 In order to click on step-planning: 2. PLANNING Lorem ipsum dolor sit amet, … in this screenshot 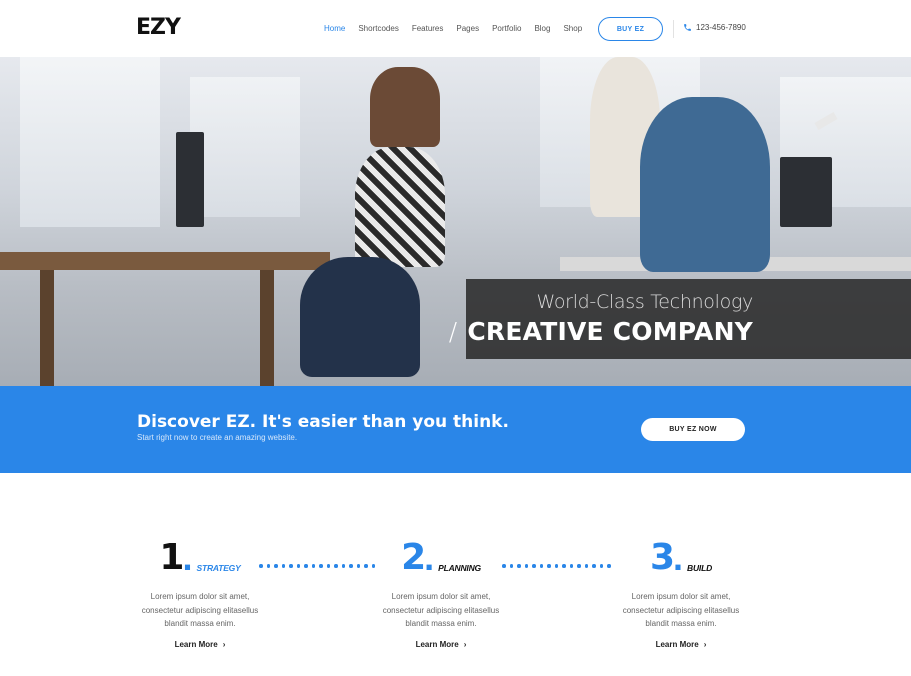, I will do `click(441, 593)`.